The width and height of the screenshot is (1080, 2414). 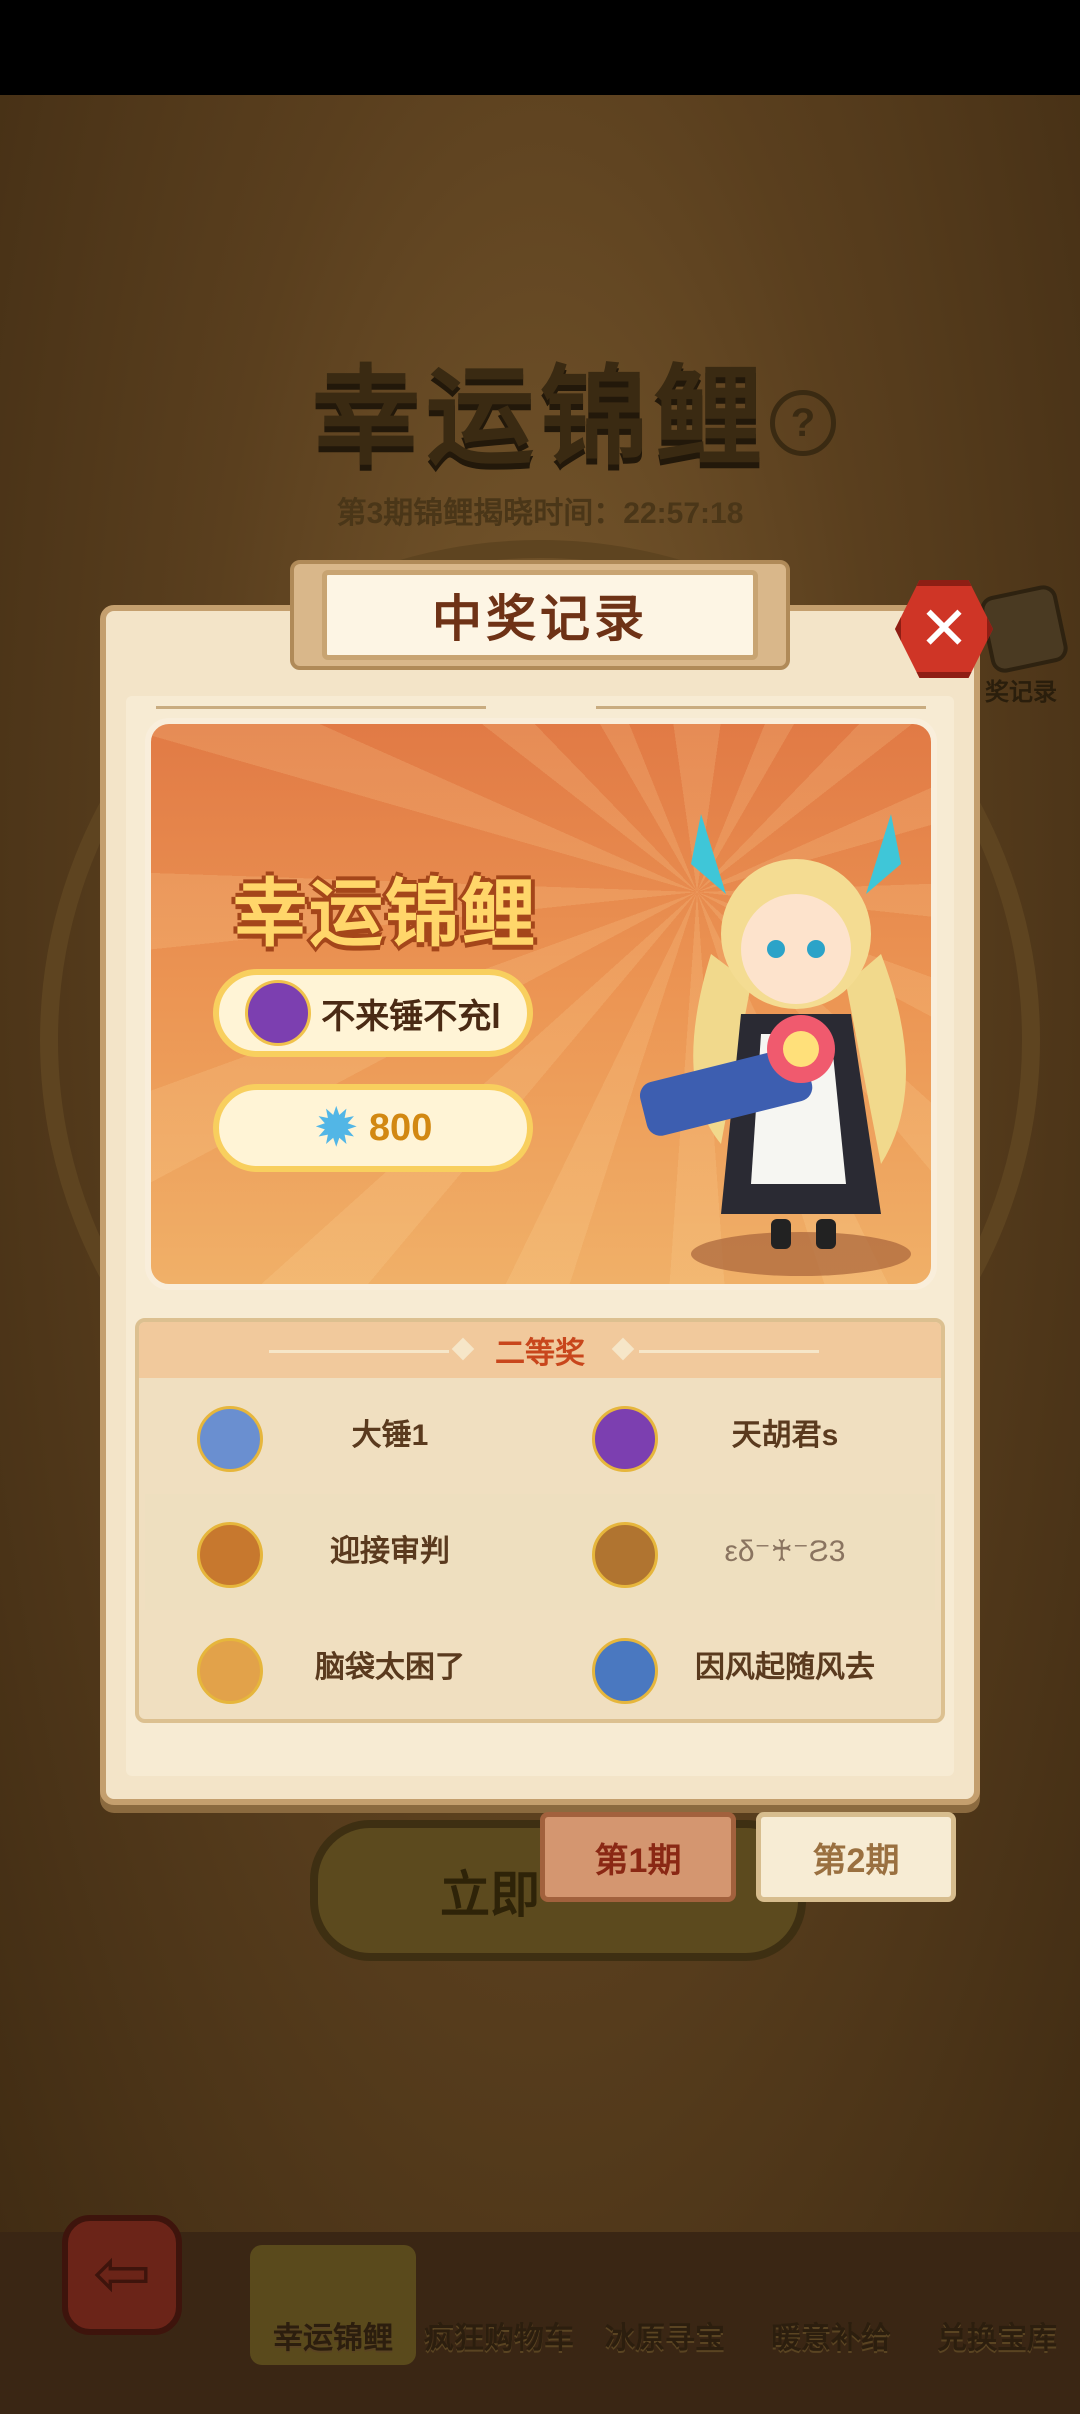 I want to click on winner-cell: 因风起随风去, so click(x=737, y=1668).